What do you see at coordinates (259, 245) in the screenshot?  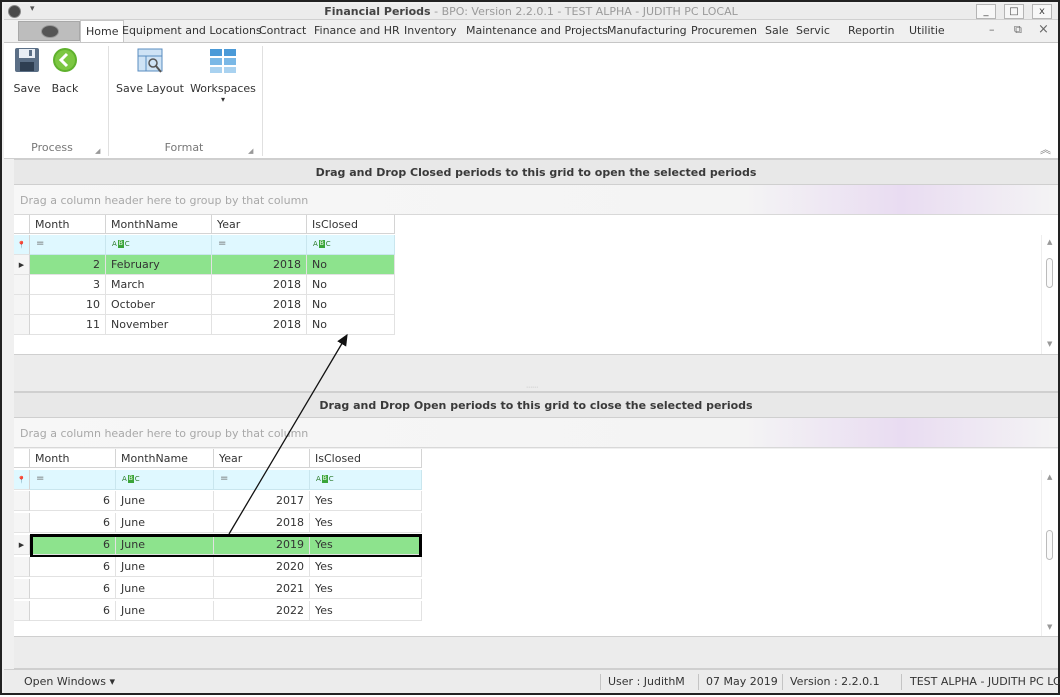 I see `closed-grid-filter-year: =` at bounding box center [259, 245].